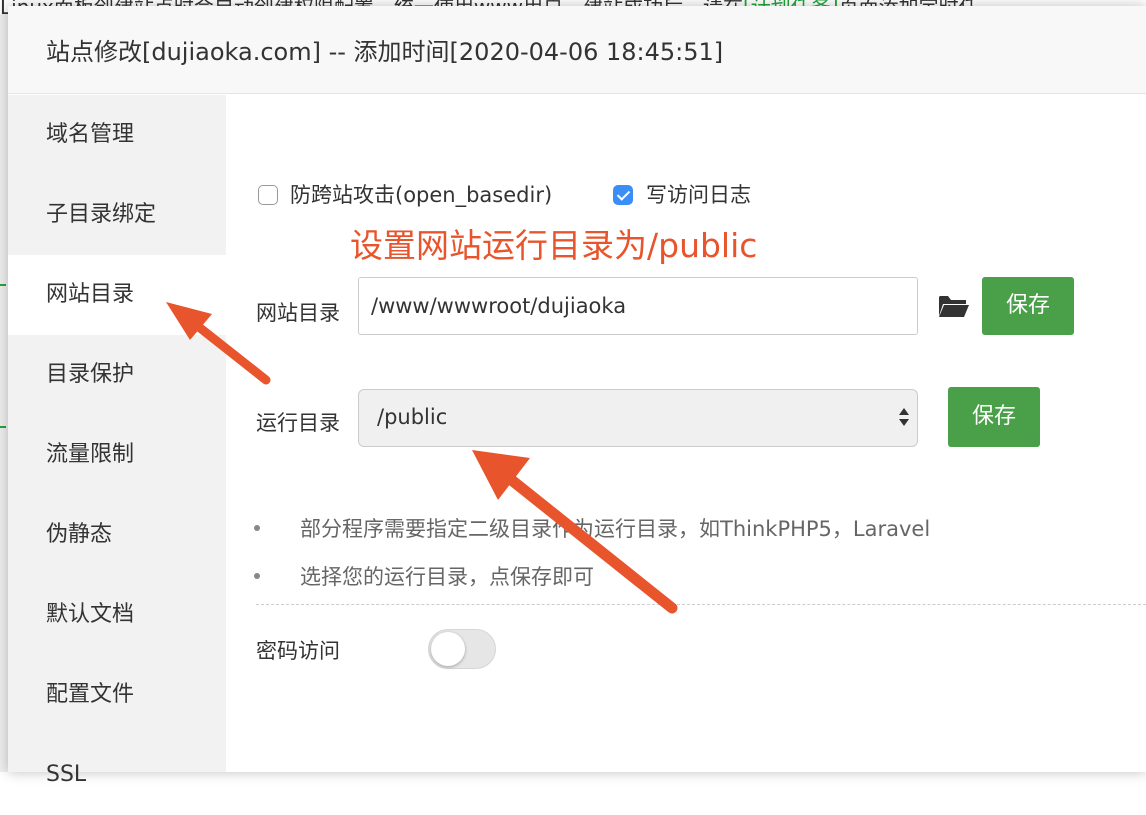 This screenshot has width=1146, height=815. I want to click on password-access-label: 密码访问, so click(298, 651).